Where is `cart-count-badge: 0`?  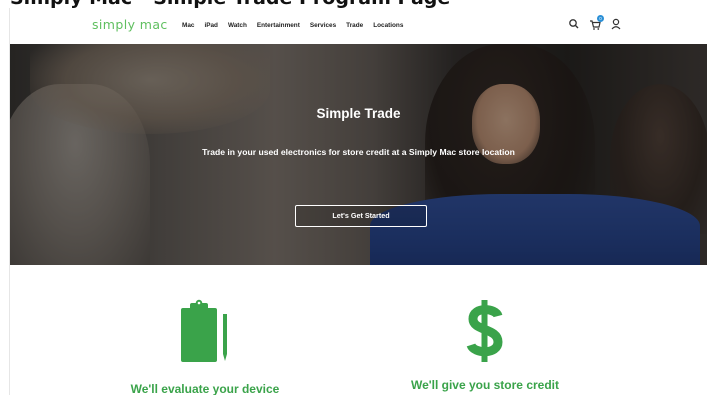 cart-count-badge: 0 is located at coordinates (600, 18).